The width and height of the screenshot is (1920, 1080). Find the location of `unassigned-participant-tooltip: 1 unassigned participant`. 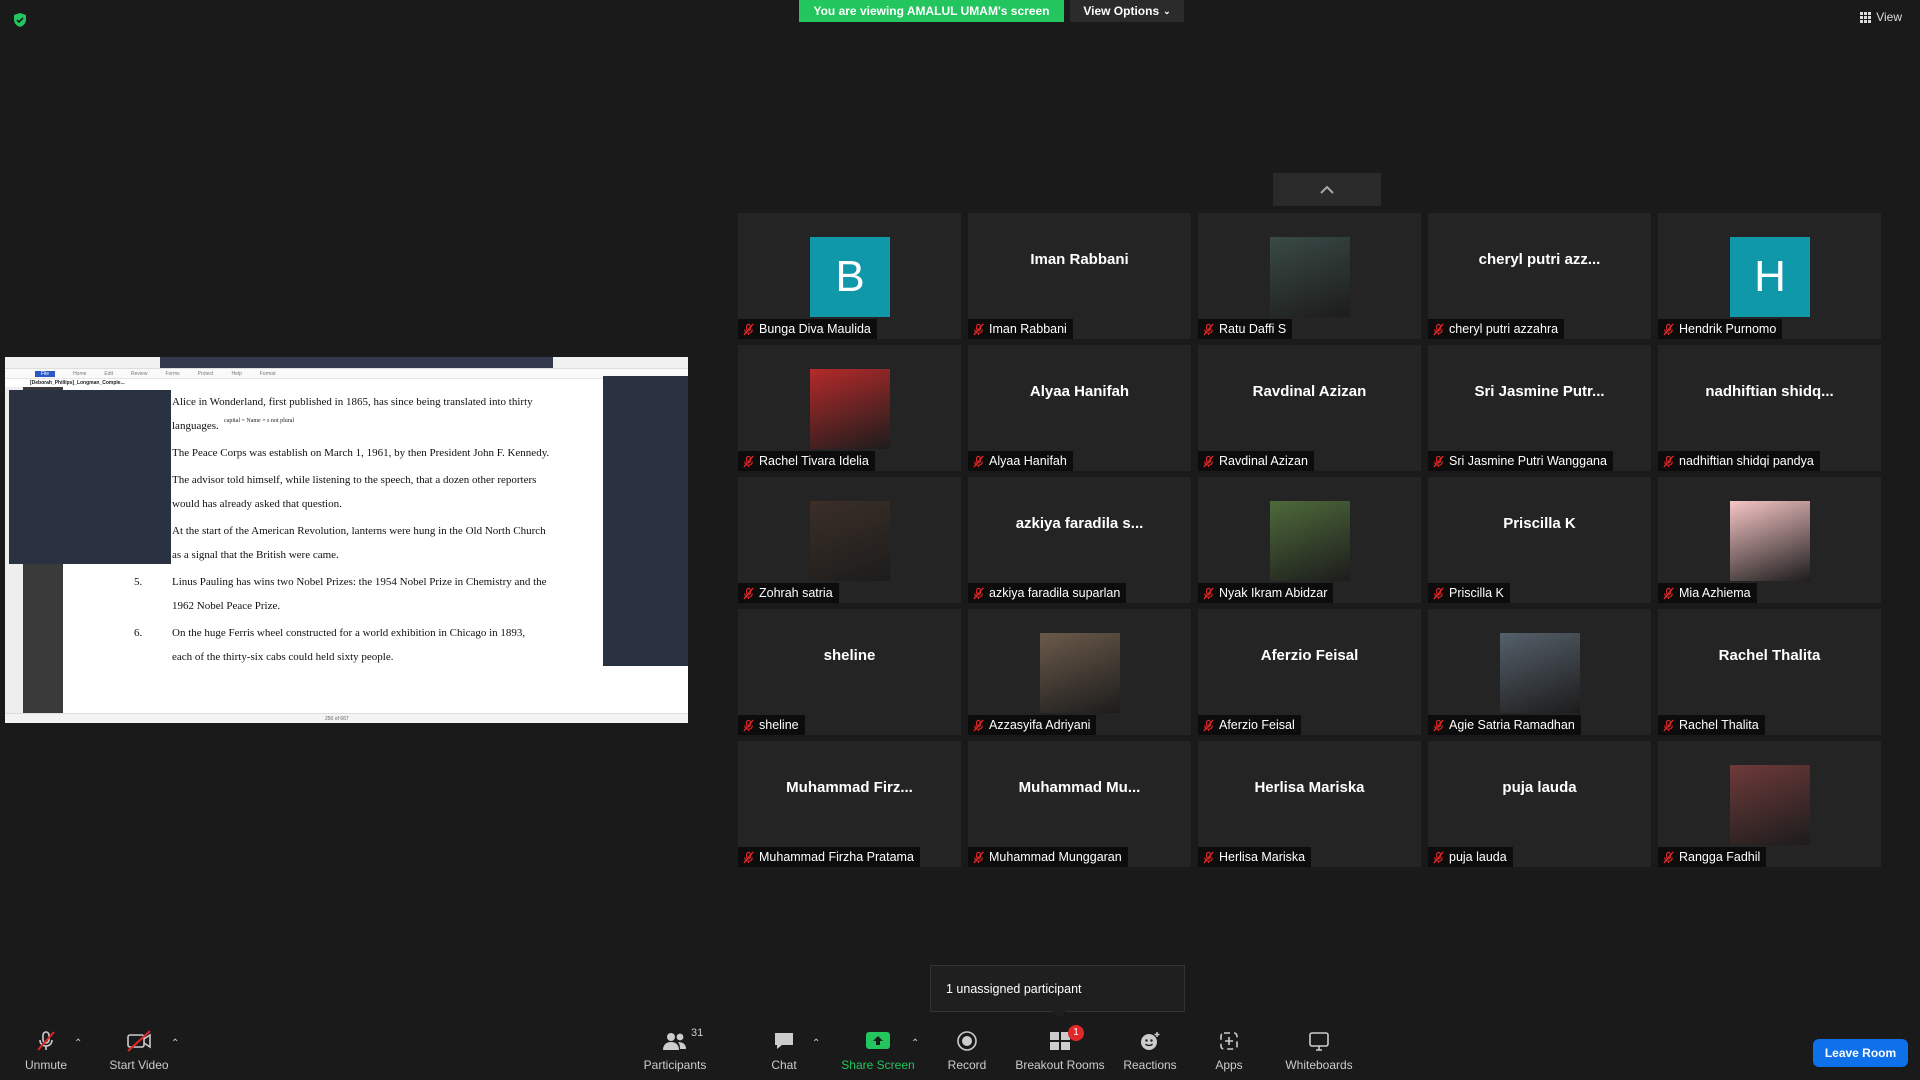

unassigned-participant-tooltip: 1 unassigned participant is located at coordinates (1057, 991).